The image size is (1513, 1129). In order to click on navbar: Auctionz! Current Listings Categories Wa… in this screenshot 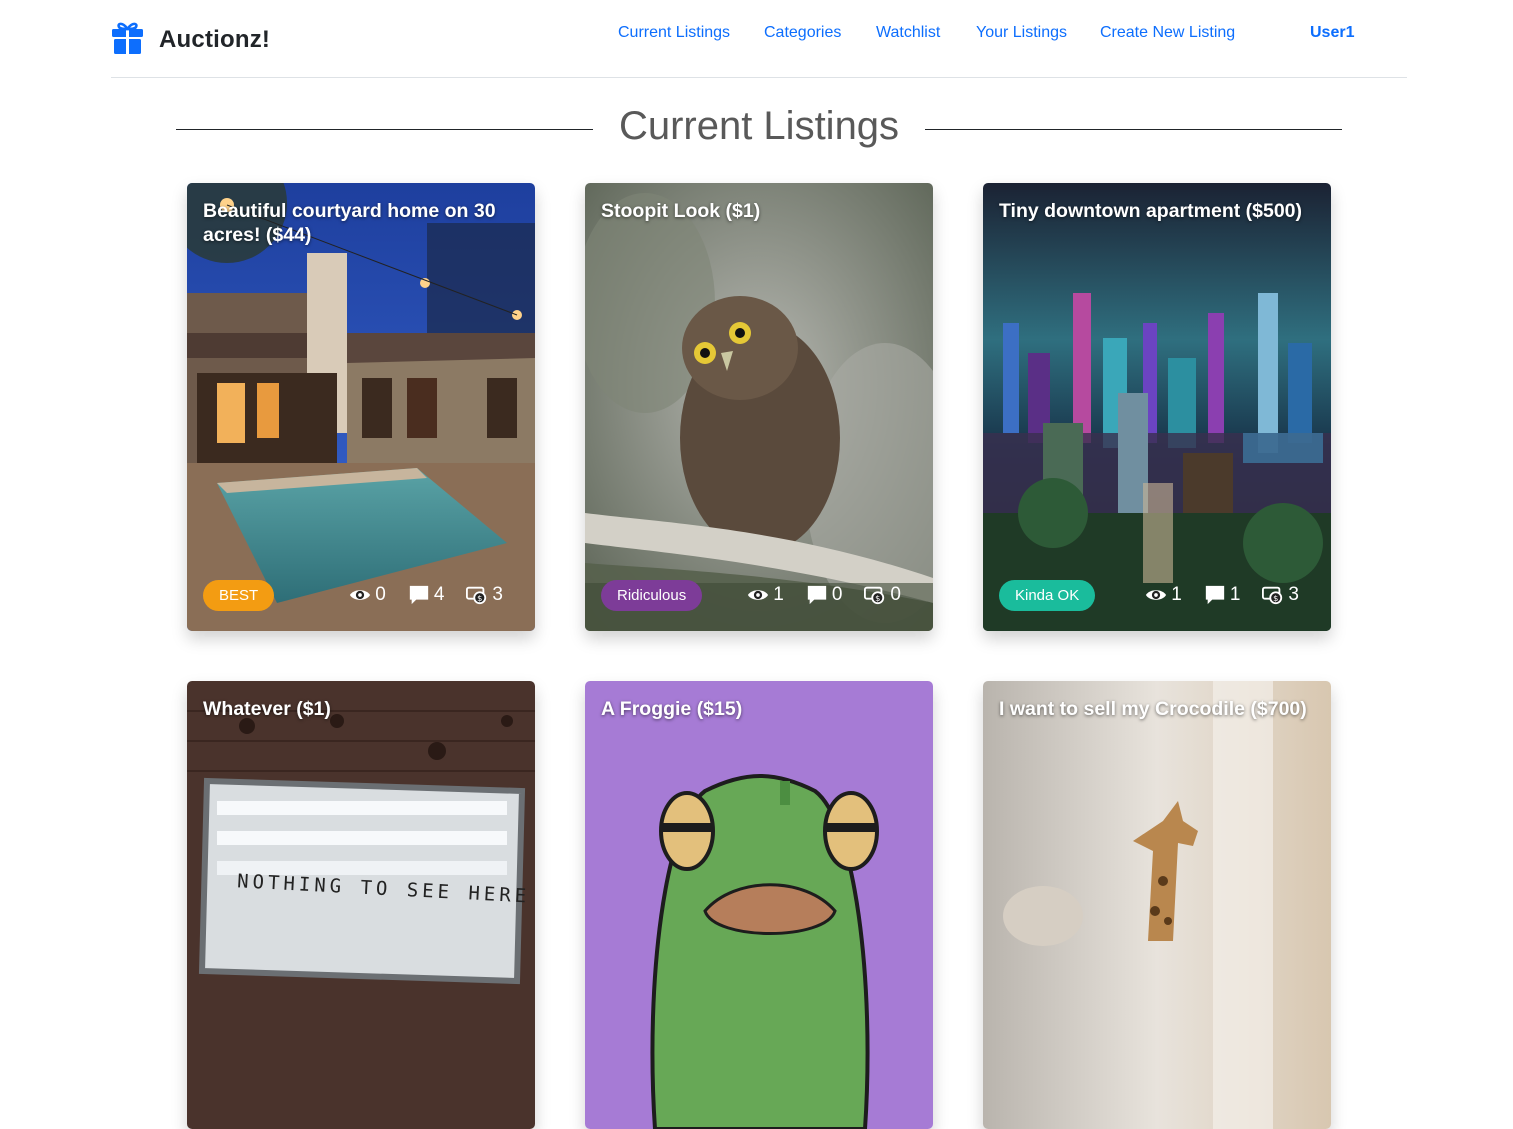, I will do `click(759, 39)`.